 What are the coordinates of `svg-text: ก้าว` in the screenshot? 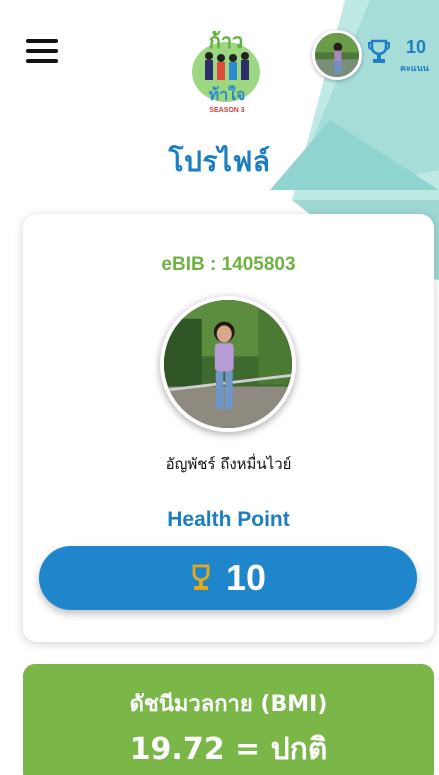 It's located at (226, 41).